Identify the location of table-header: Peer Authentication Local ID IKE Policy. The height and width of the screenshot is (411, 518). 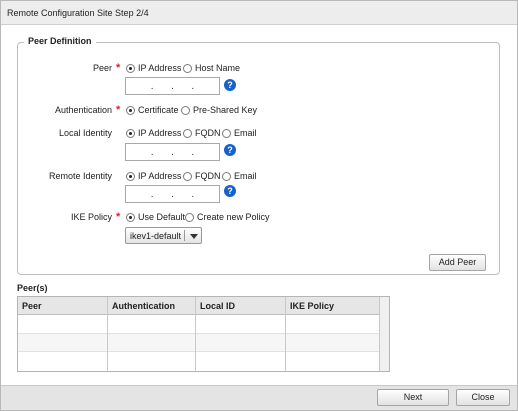
(198, 306).